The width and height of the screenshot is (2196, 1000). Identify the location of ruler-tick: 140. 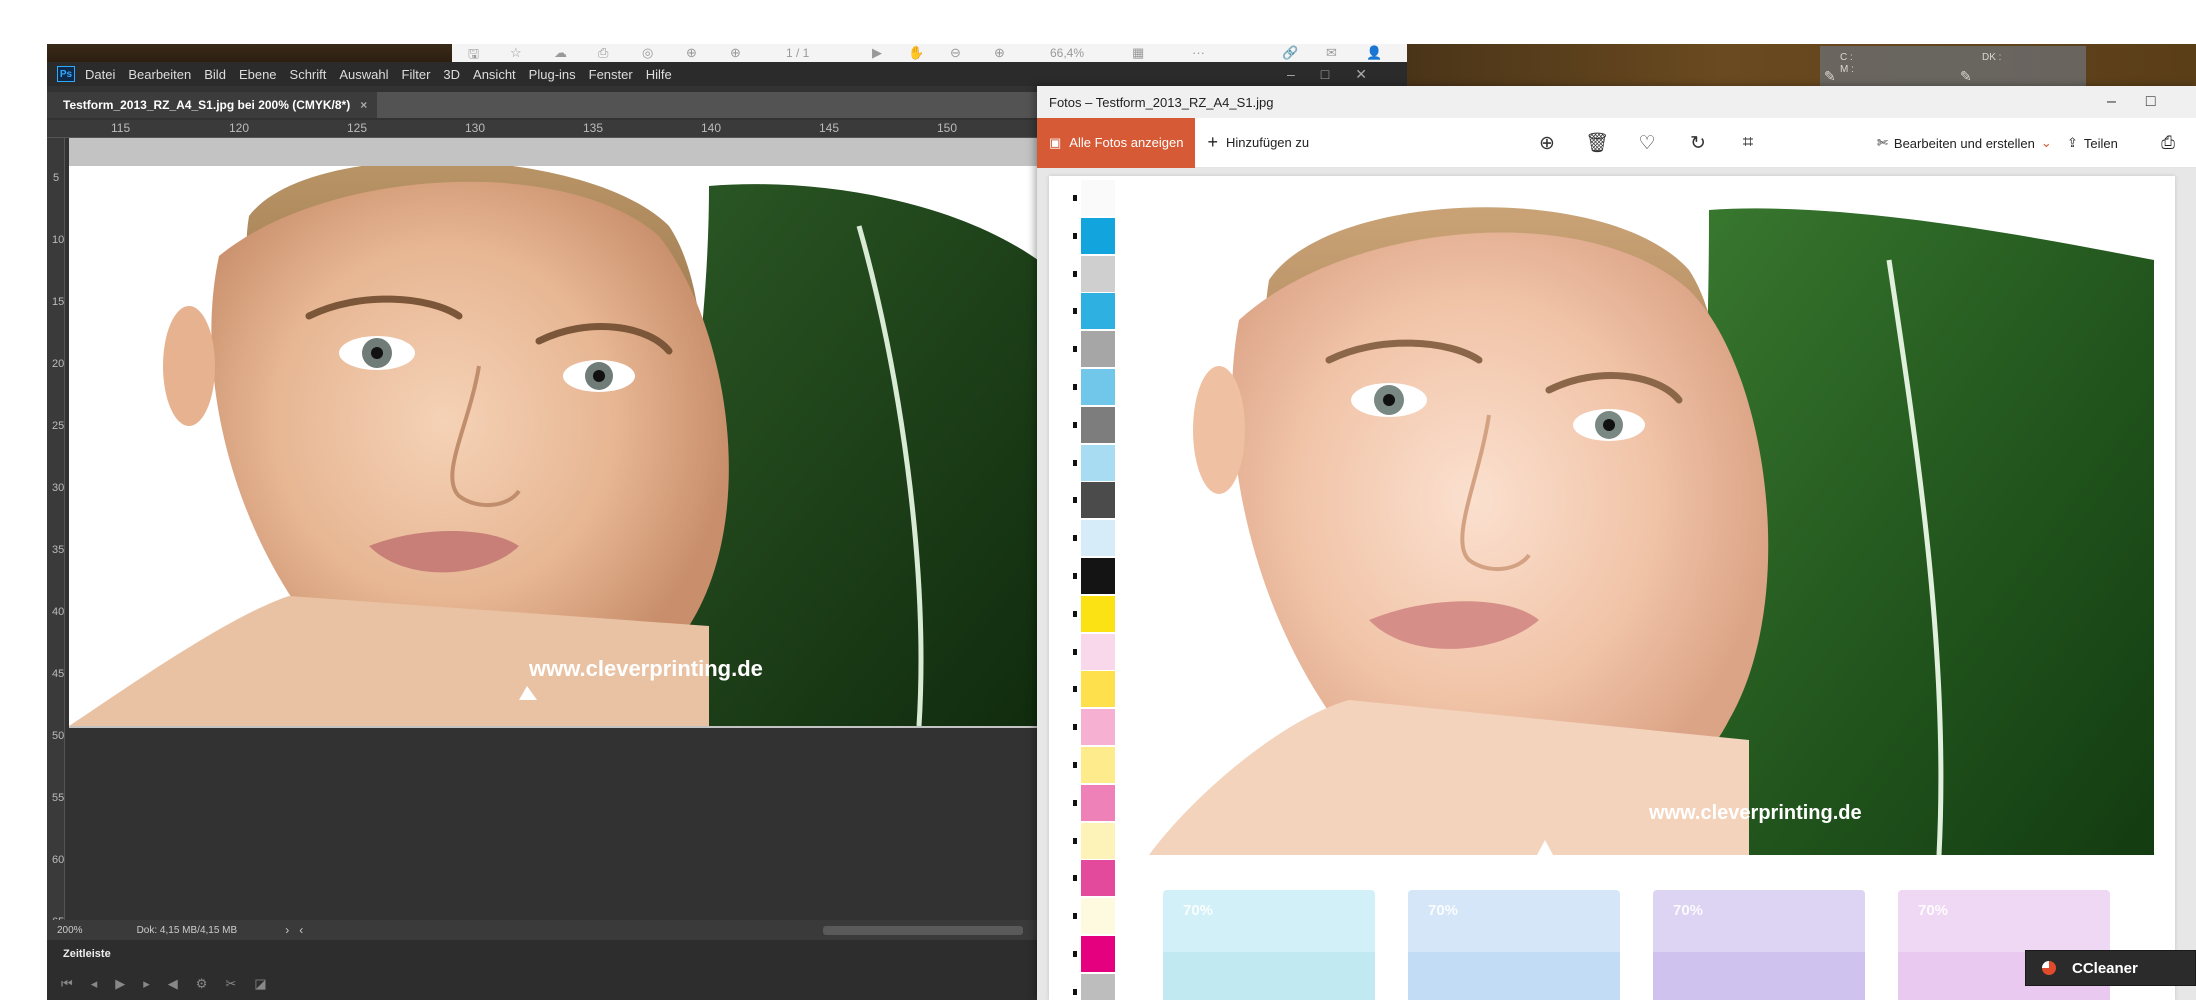
(711, 128).